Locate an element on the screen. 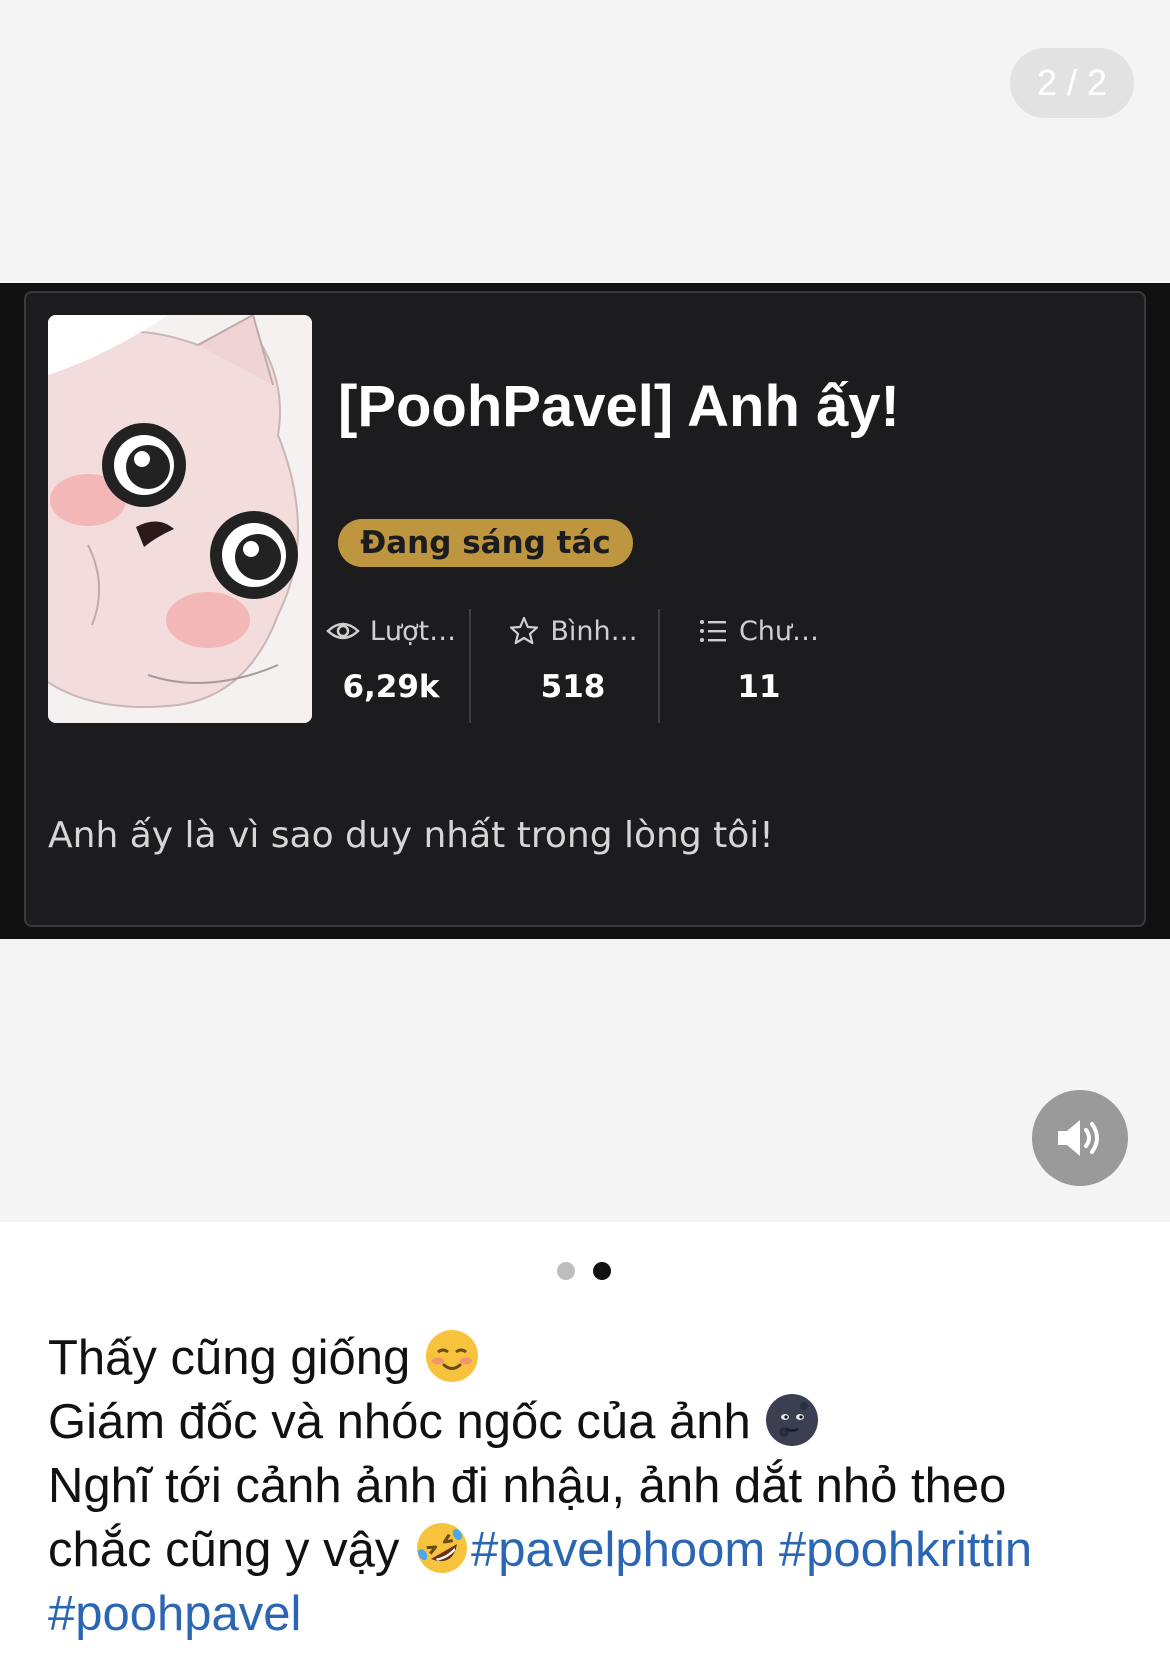  new-moon-face-emoji is located at coordinates (792, 1420).